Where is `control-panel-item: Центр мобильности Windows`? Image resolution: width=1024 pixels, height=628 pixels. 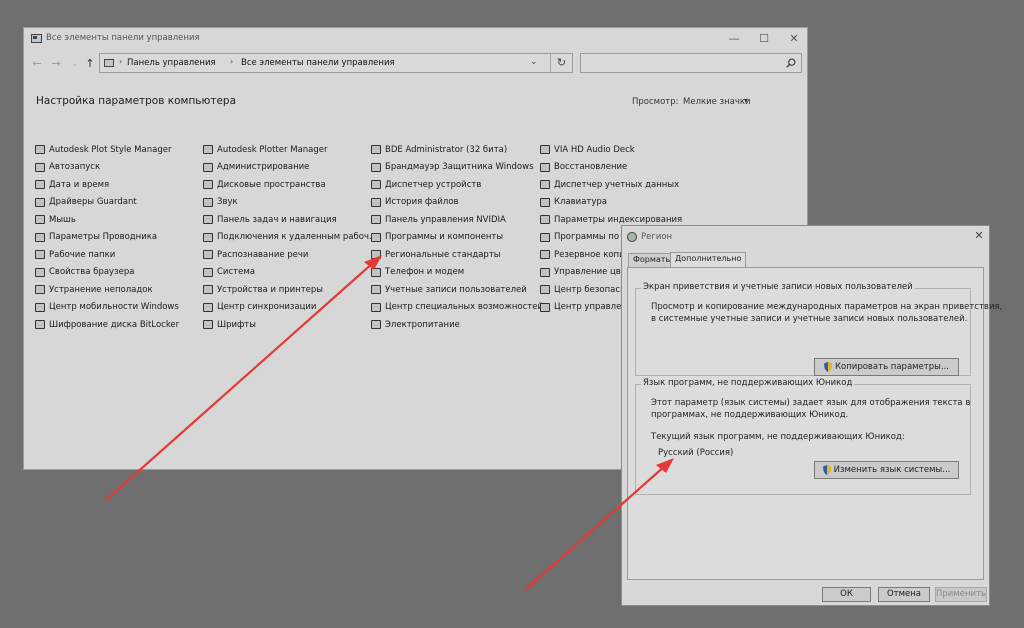 control-panel-item: Центр мобильности Windows is located at coordinates (120, 308).